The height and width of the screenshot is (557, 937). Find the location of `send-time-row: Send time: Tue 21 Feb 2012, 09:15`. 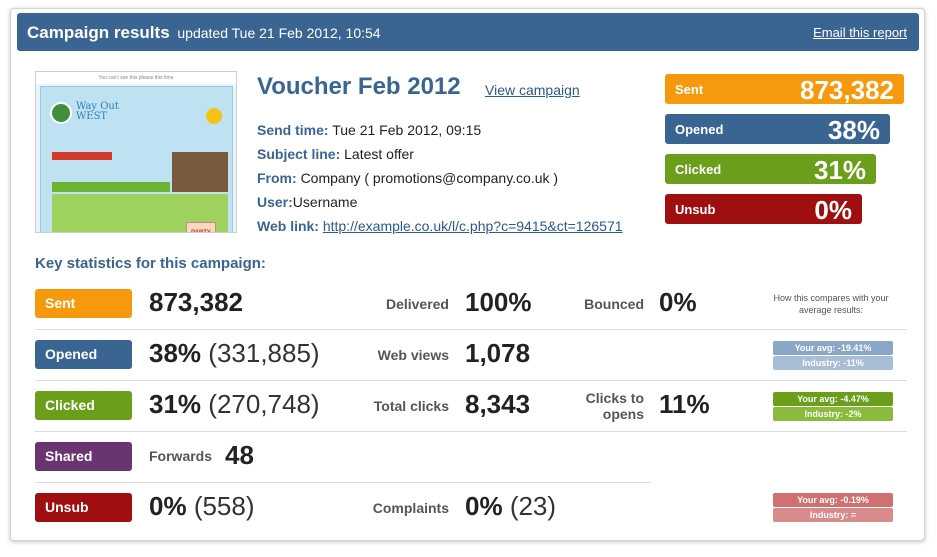

send-time-row: Send time: Tue 21 Feb 2012, 09:15 is located at coordinates (369, 130).